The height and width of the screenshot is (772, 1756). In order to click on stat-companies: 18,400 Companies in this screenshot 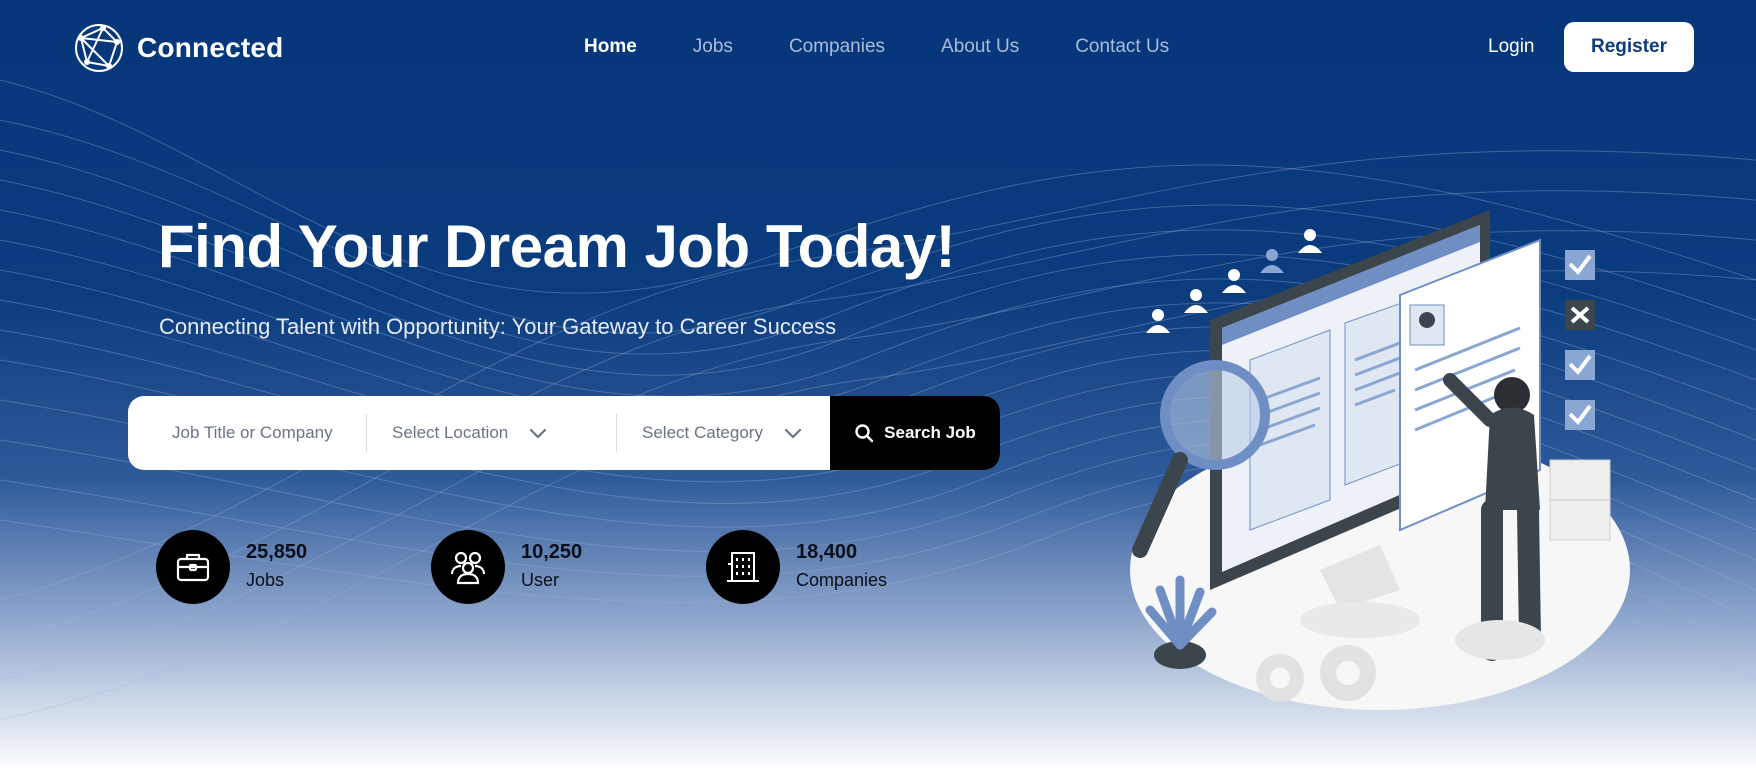, I will do `click(796, 567)`.